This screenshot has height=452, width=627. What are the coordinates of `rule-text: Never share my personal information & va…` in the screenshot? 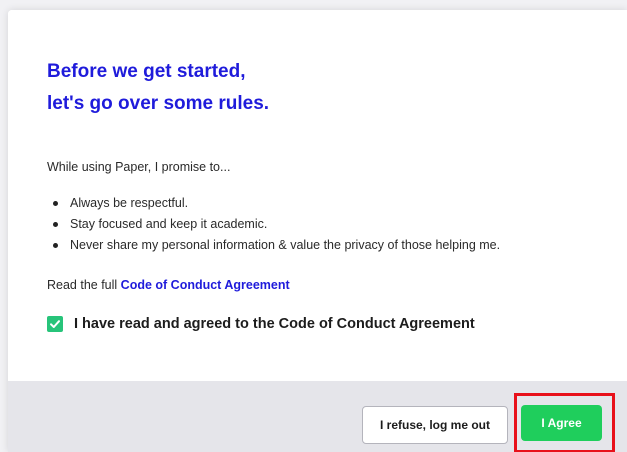 It's located at (285, 245).